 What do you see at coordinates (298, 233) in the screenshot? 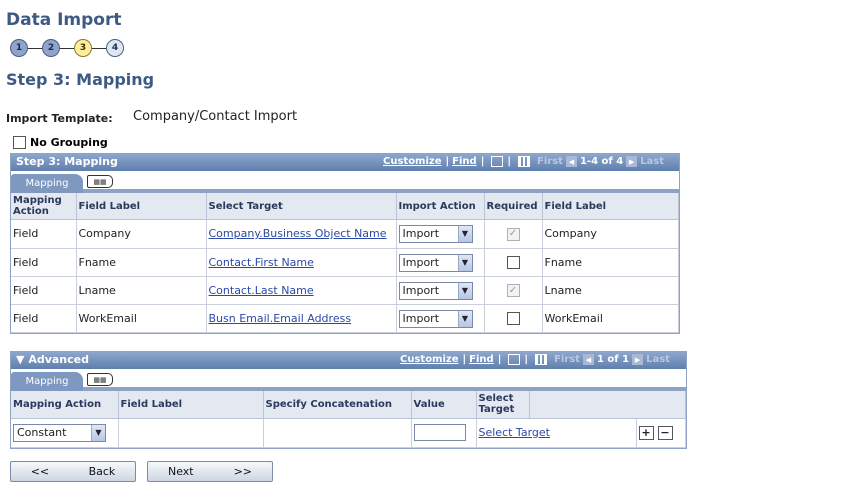
I see `select-target-link: Company.Business Object Name` at bounding box center [298, 233].